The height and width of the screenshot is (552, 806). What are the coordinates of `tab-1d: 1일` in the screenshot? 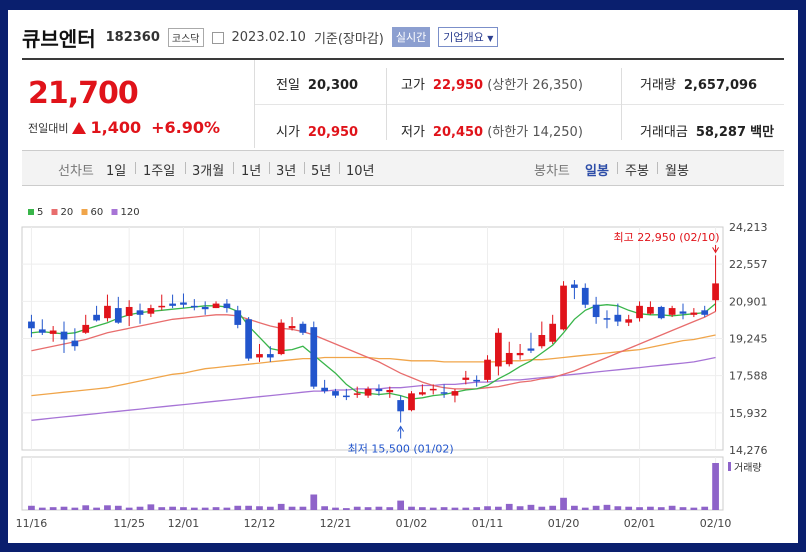 It's located at (116, 169).